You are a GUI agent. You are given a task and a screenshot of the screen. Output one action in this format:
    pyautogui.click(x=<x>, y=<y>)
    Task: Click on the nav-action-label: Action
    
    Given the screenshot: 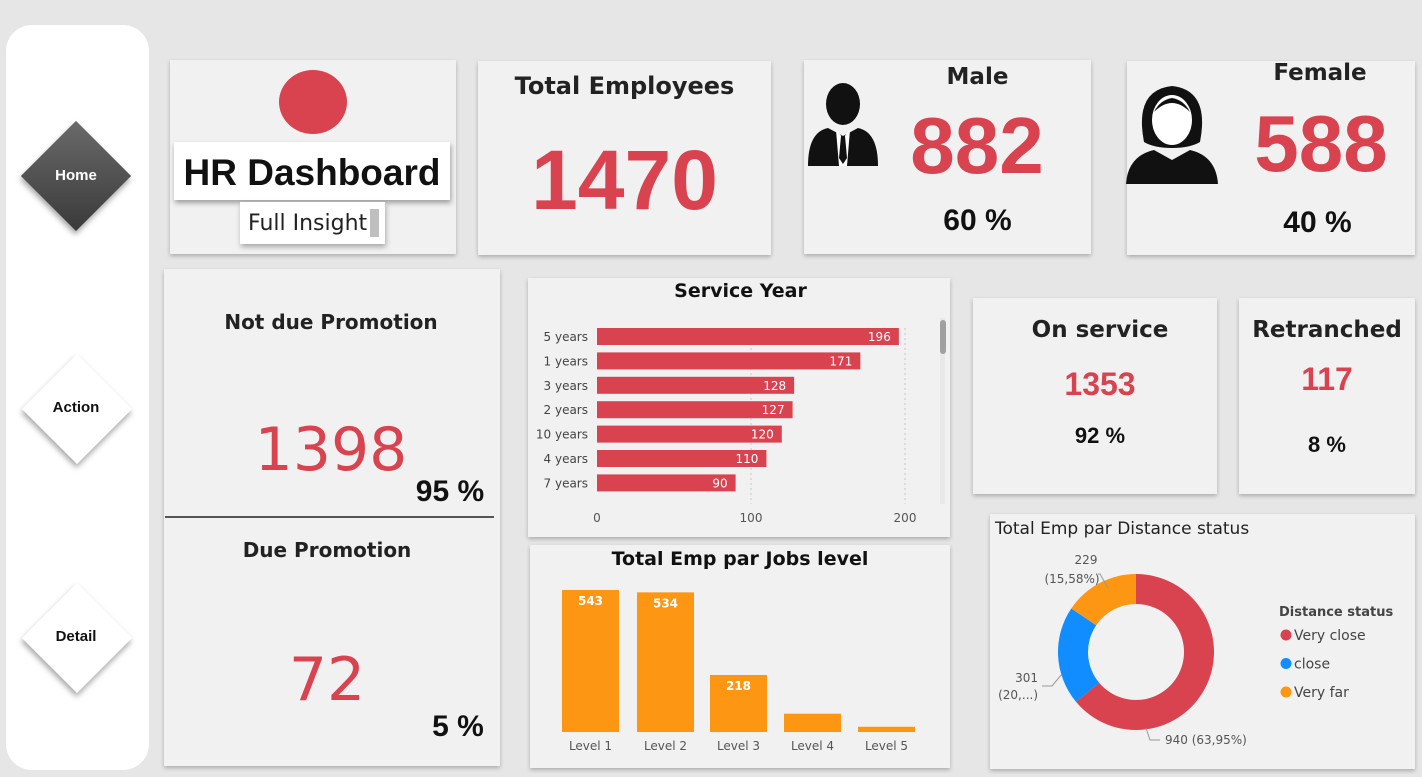 What is the action you would take?
    pyautogui.click(x=76, y=407)
    